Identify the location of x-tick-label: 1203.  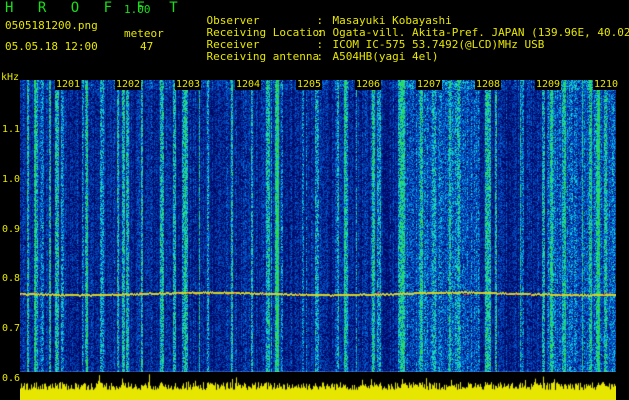
(188, 84).